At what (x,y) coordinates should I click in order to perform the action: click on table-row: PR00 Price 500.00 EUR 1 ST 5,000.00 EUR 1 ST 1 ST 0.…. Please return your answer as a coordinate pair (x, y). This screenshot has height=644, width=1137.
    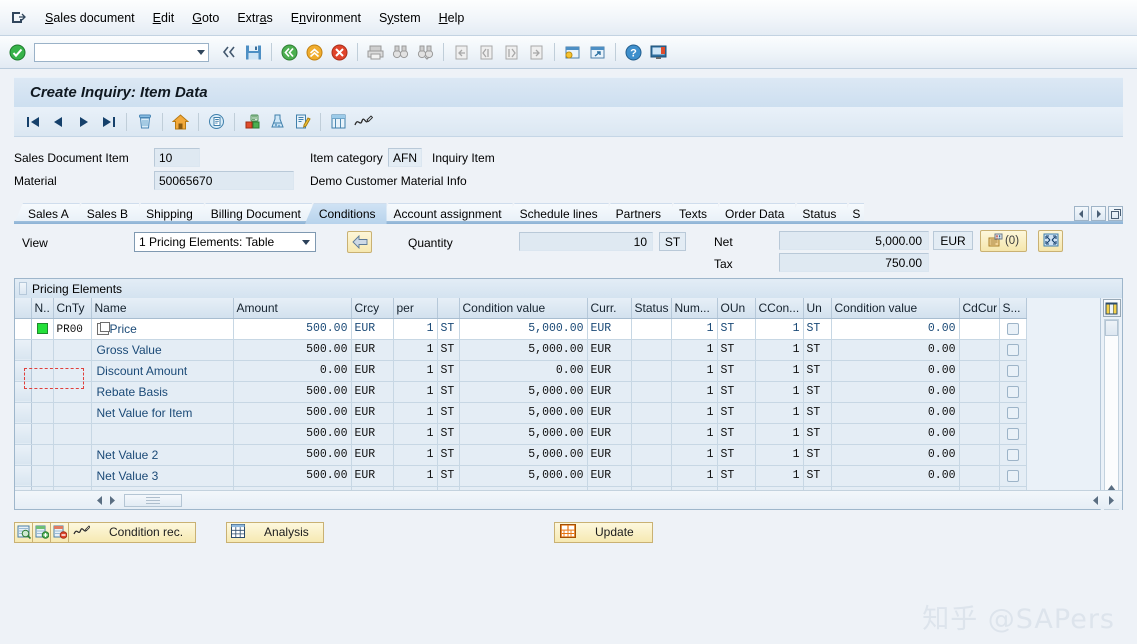
    Looking at the image, I should click on (521, 329).